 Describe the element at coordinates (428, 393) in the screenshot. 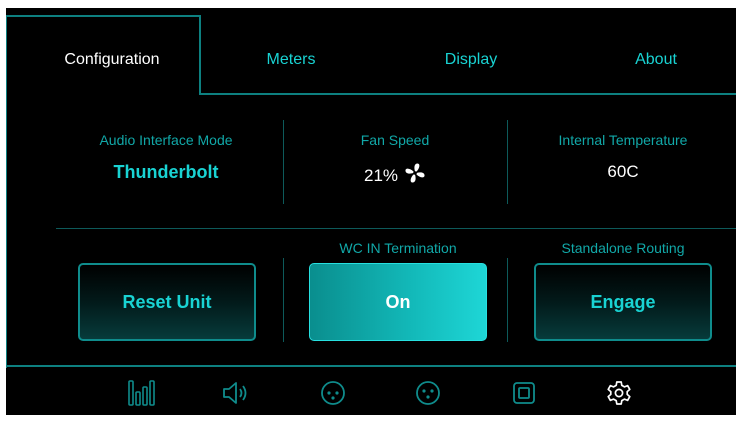

I see `xlr-output-icon` at that location.